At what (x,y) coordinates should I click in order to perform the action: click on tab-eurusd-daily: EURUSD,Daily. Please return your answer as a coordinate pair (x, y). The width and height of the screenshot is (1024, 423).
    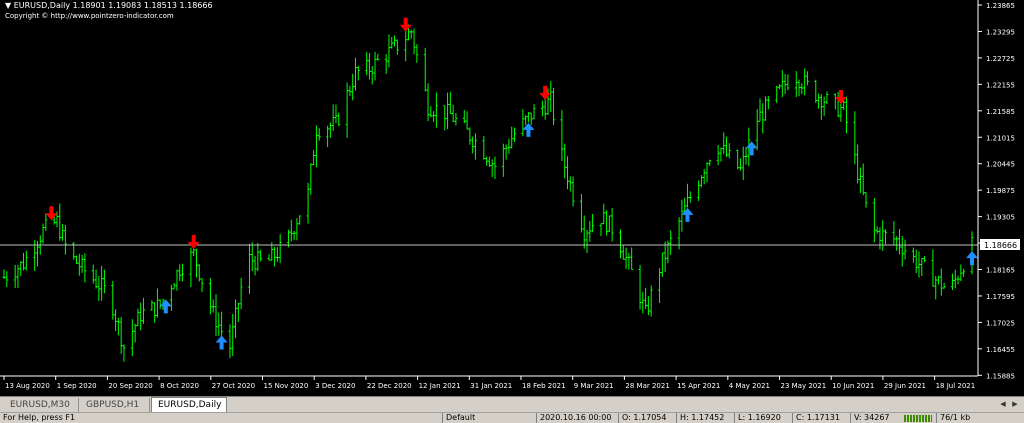
    Looking at the image, I should click on (189, 405).